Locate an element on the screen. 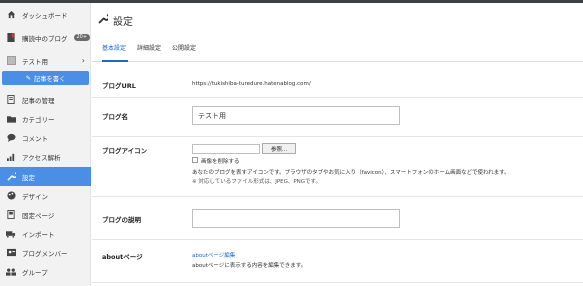  sidebar-item-label: テスト用 is located at coordinates (35, 61).